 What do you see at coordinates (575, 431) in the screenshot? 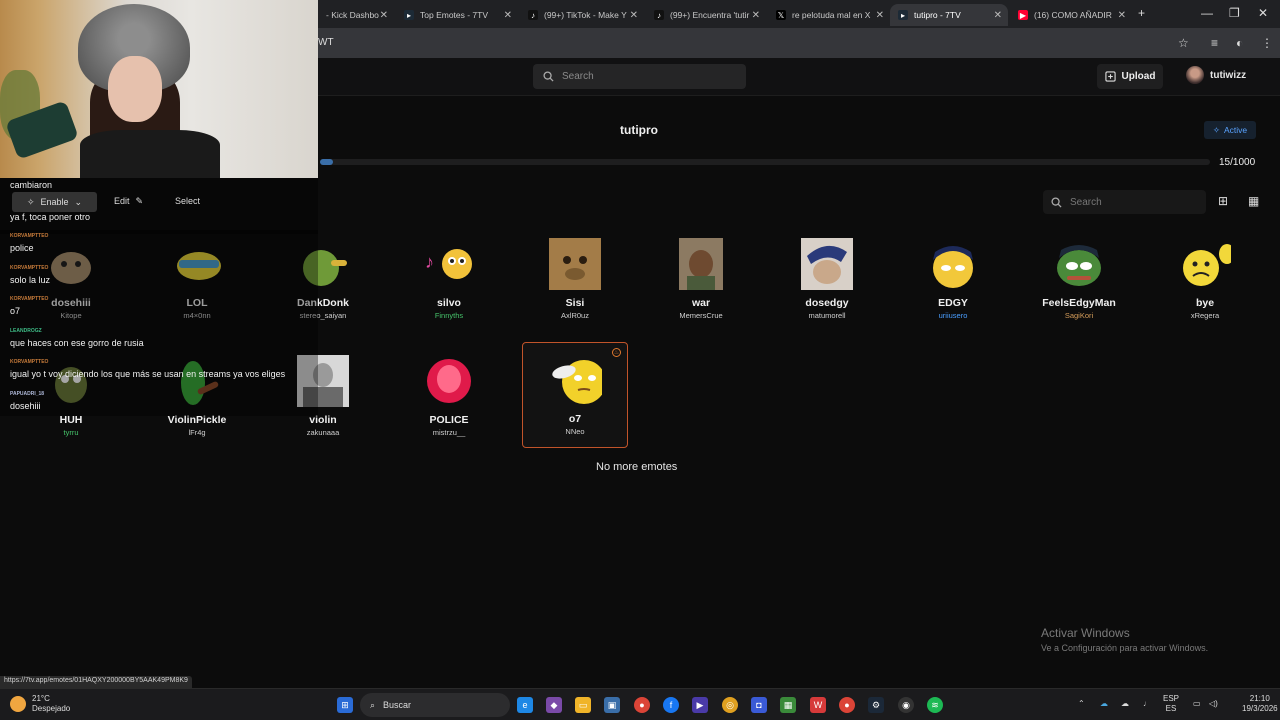
I see `emote-owner: NNeo` at bounding box center [575, 431].